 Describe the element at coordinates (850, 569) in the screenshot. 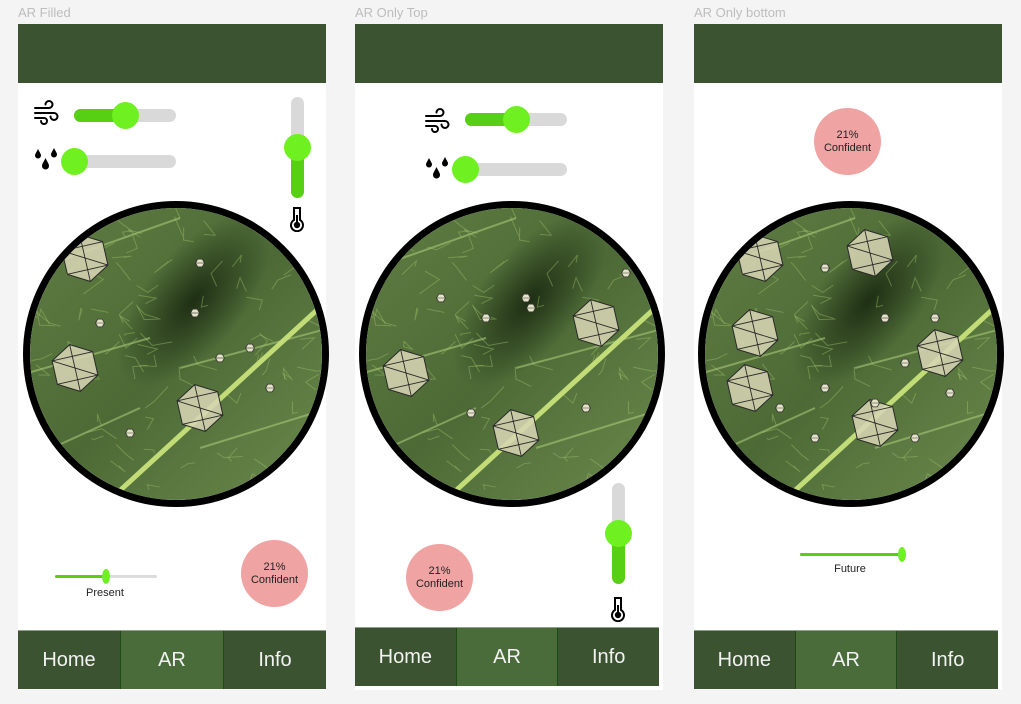

I see `time-slider-label: Future` at that location.